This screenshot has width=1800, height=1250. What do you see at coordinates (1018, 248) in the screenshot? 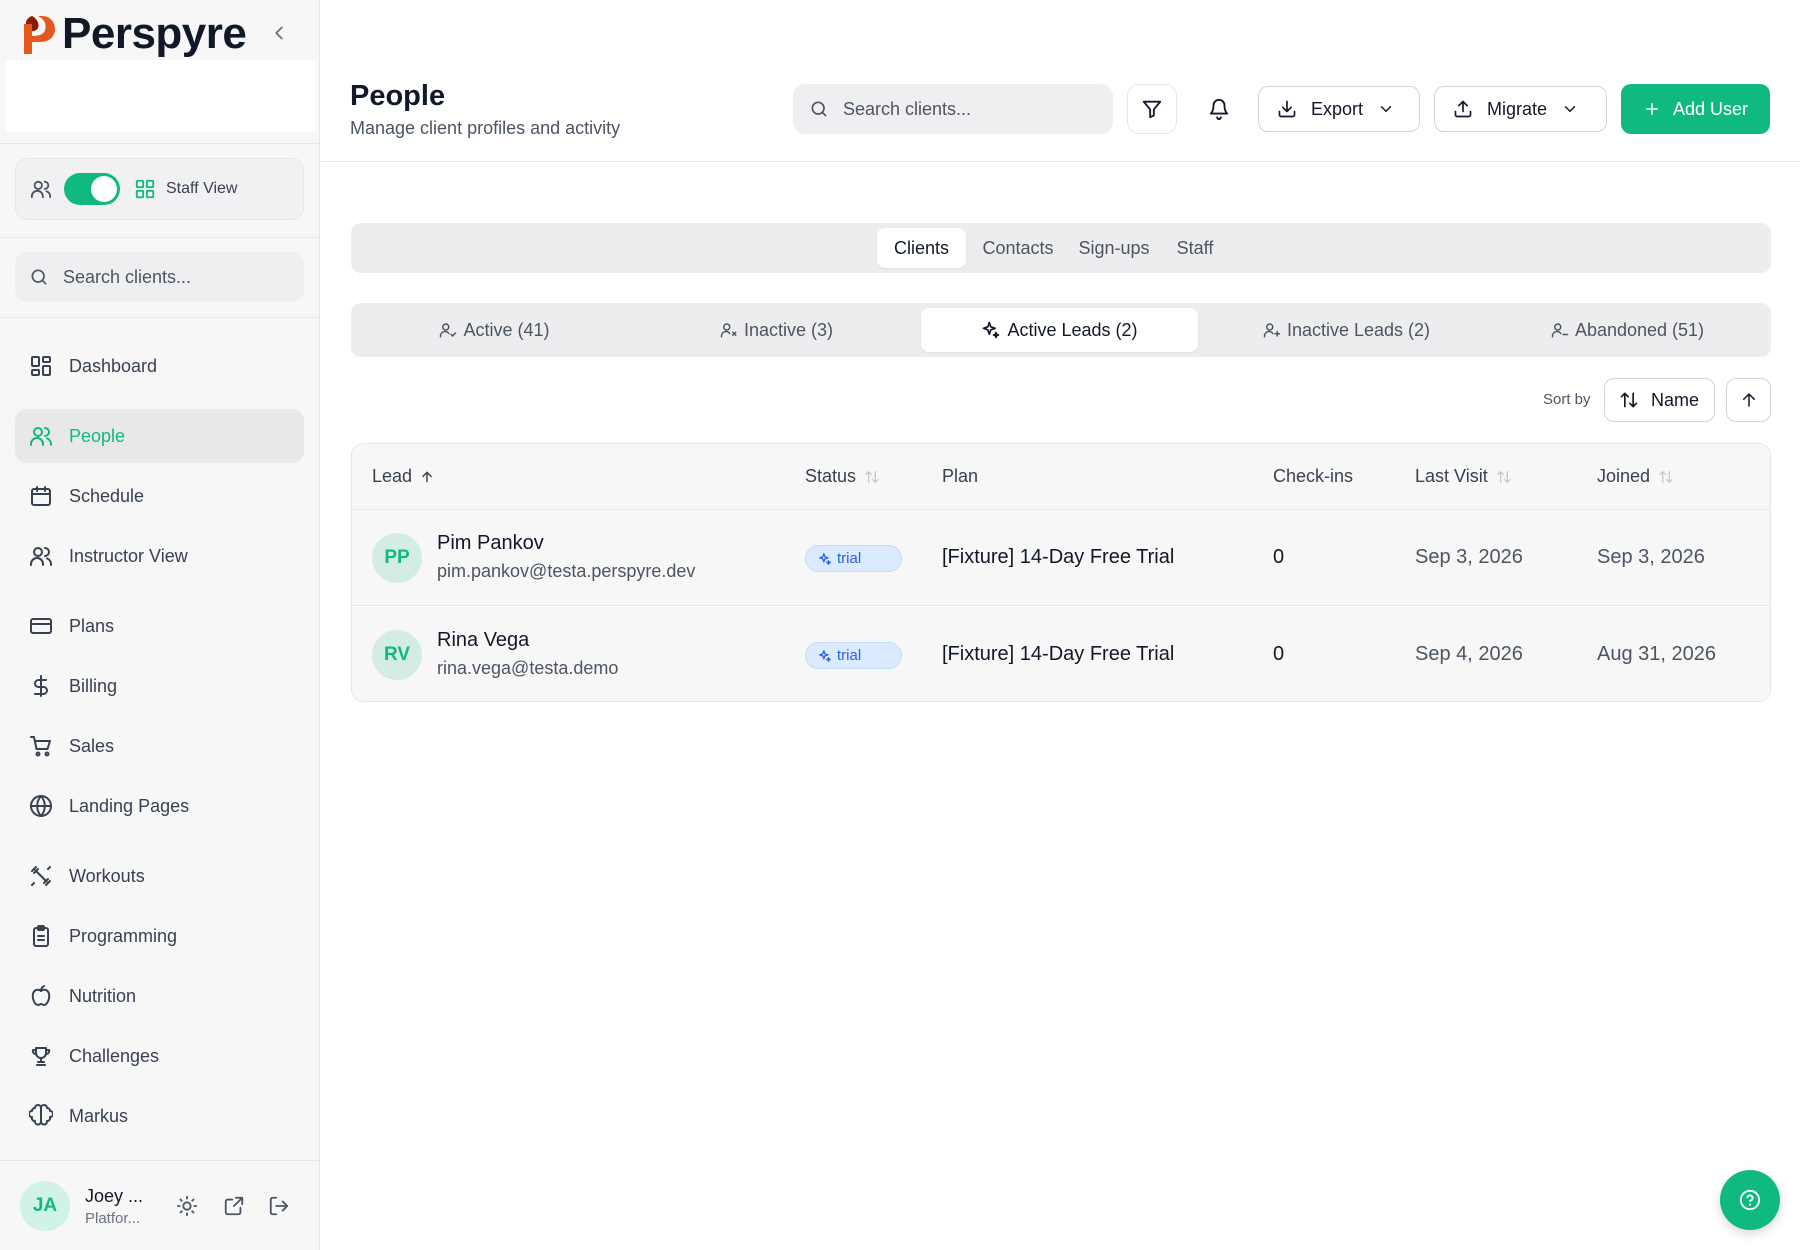
I see `tab-contacts: Contacts` at bounding box center [1018, 248].